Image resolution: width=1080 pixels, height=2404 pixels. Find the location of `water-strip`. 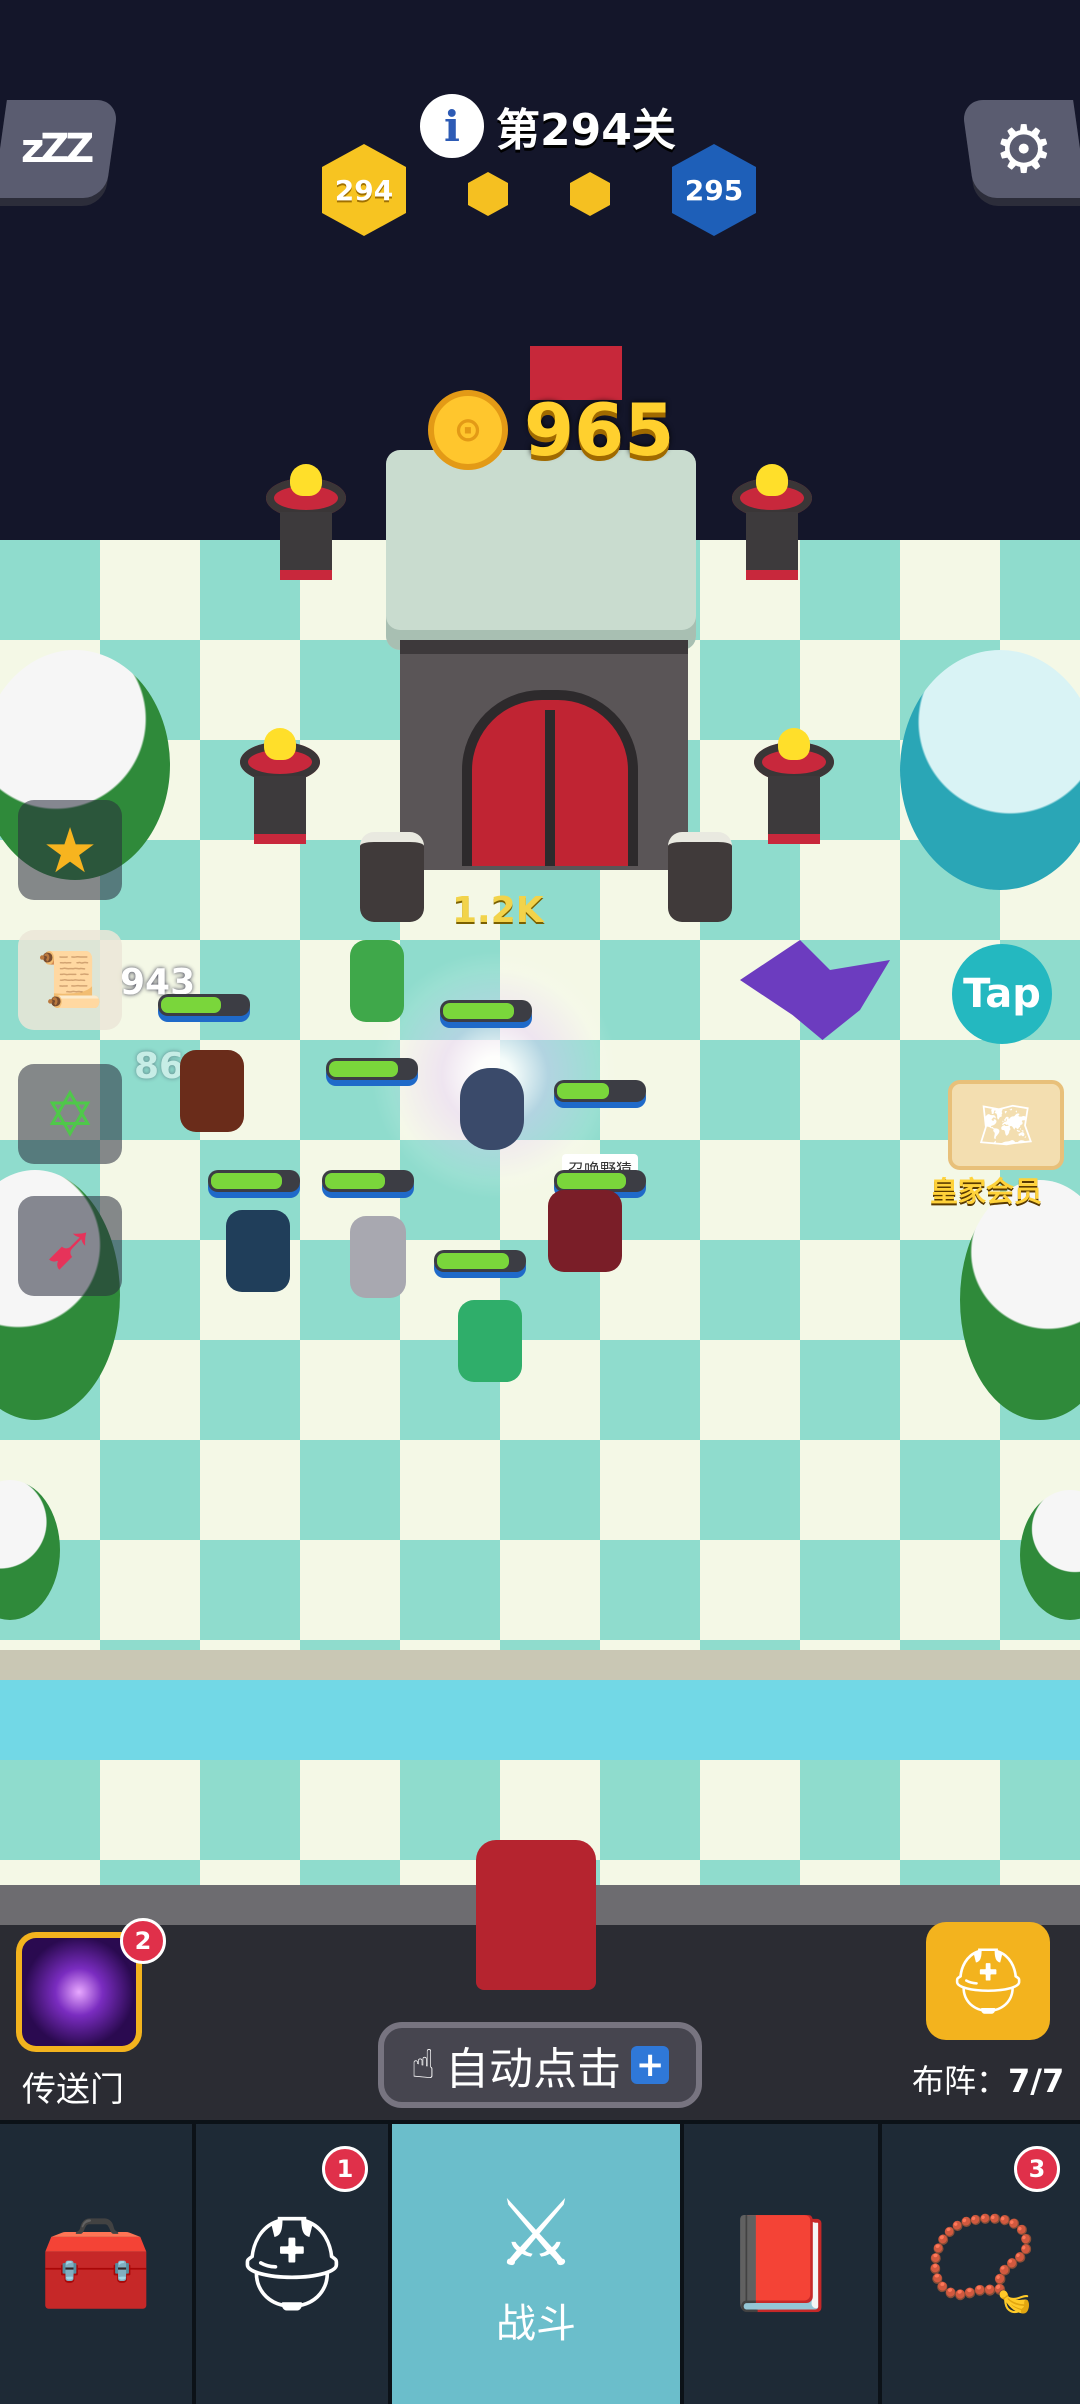

water-strip is located at coordinates (540, 1720).